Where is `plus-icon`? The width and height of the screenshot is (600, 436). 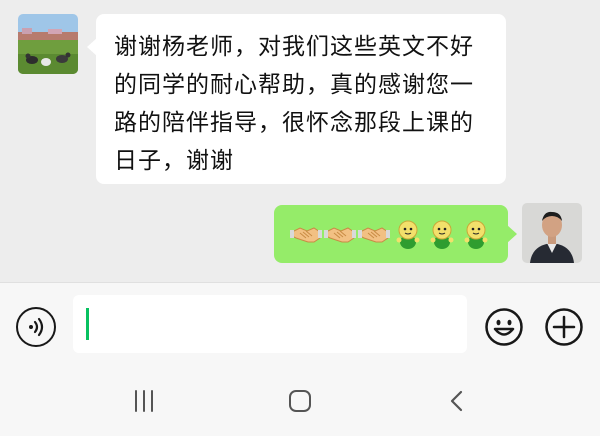 plus-icon is located at coordinates (564, 327).